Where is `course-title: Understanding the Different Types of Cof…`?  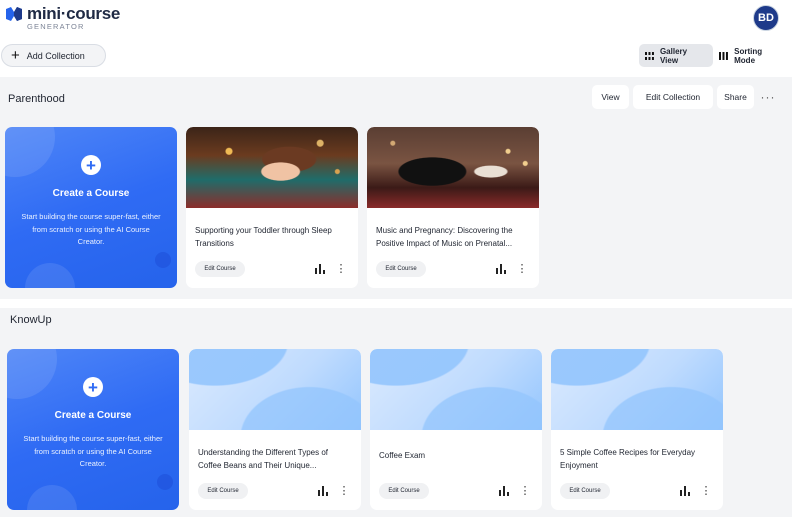
course-title: Understanding the Different Types of Cof… is located at coordinates (275, 459).